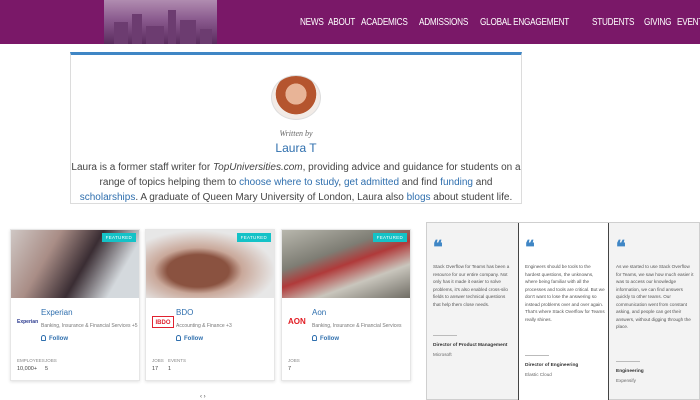 The width and height of the screenshot is (700, 400). I want to click on testimonial-company: Microsoft, so click(442, 354).